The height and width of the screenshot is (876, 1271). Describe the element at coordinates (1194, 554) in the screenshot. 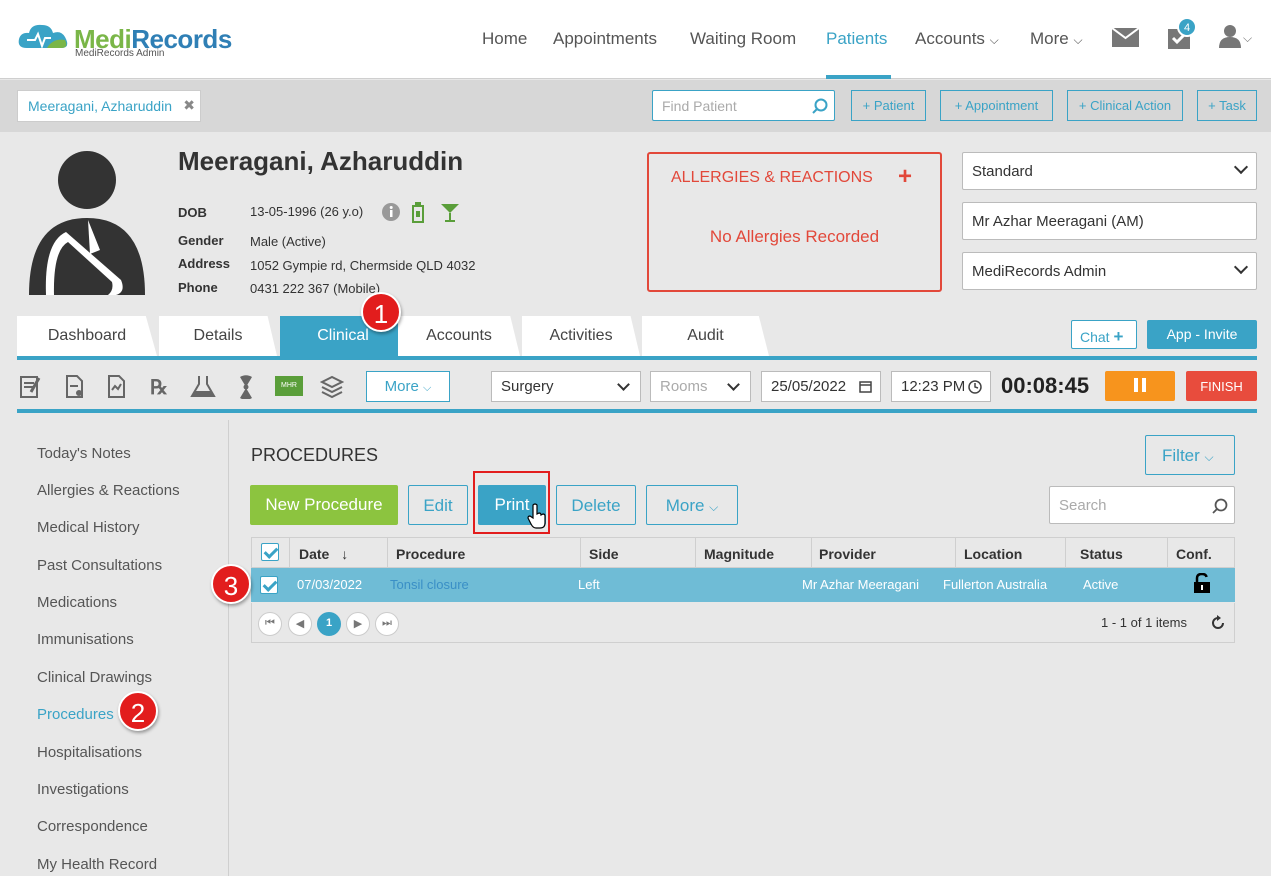

I see `column-header-conf: Conf.` at that location.